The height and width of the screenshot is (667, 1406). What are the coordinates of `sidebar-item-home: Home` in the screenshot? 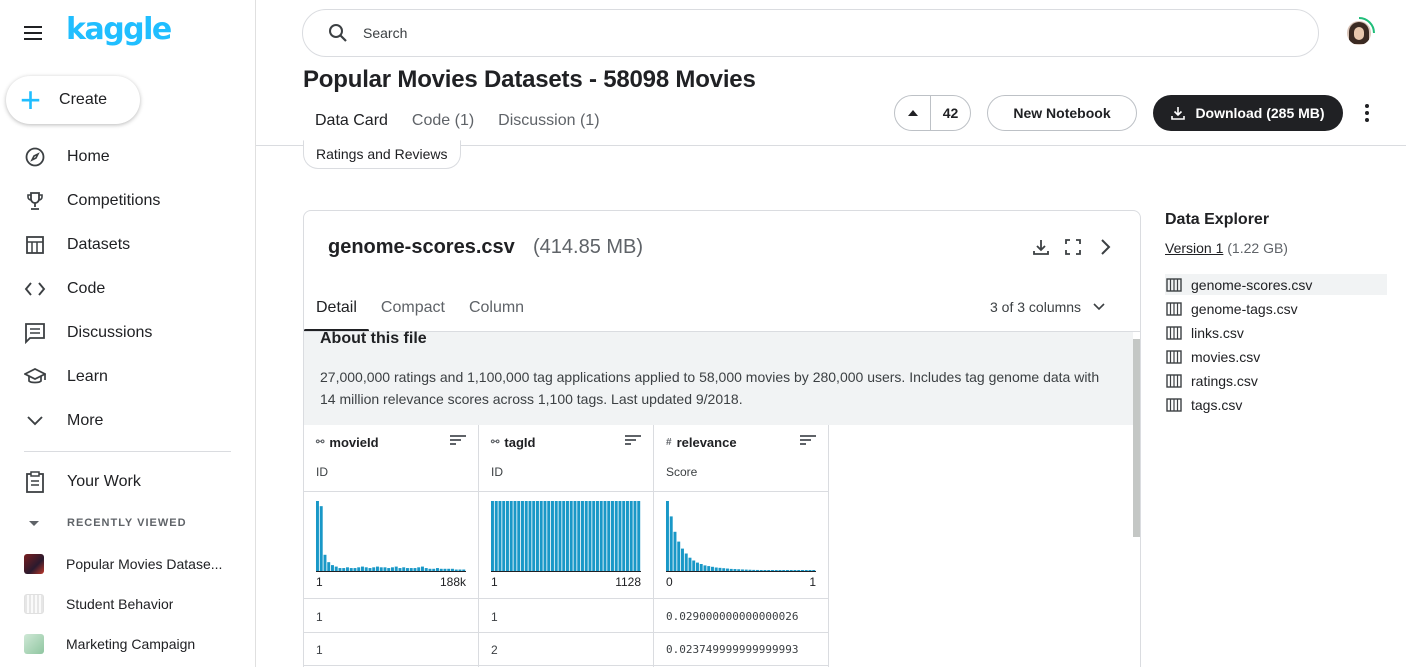 It's located at (127, 157).